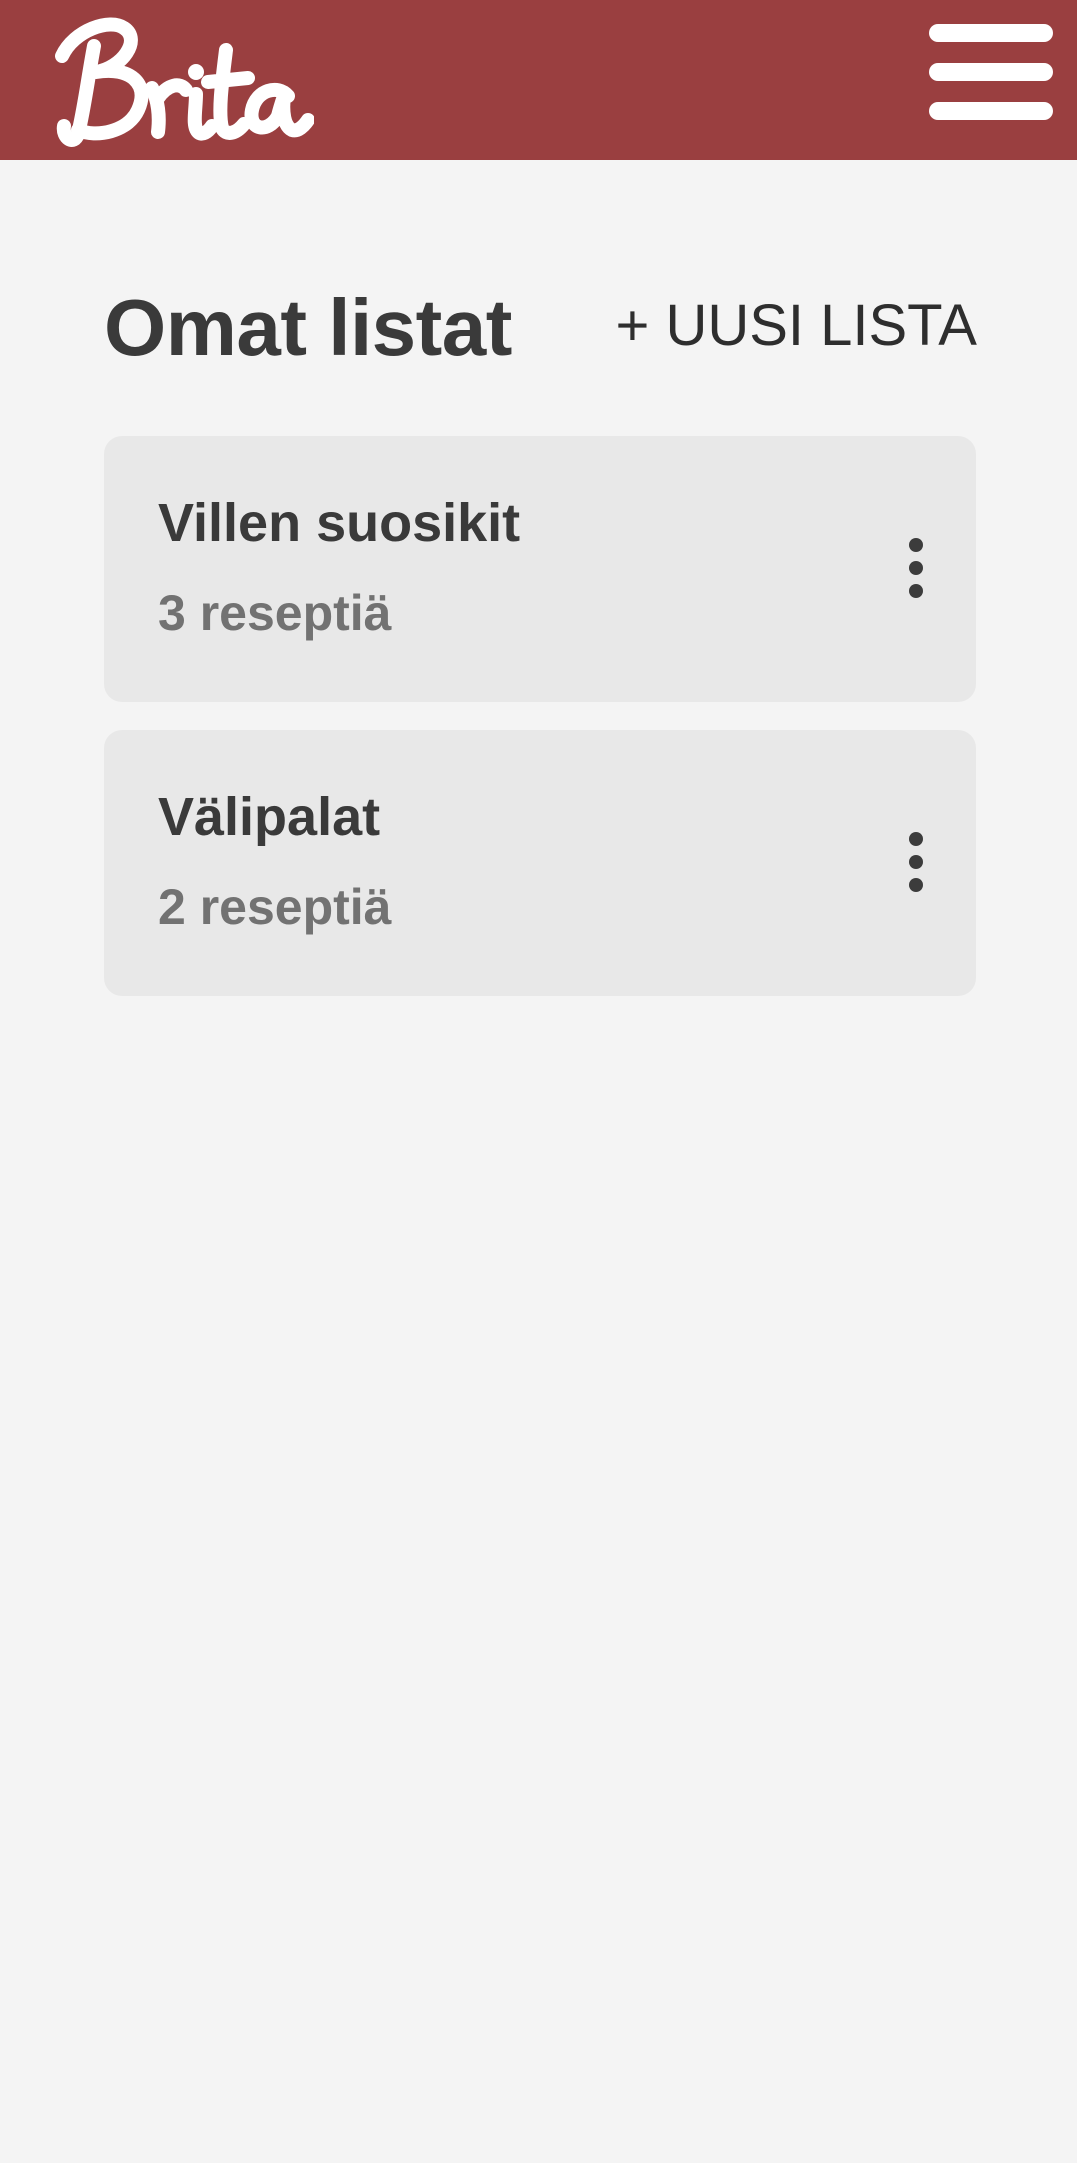  What do you see at coordinates (275, 613) in the screenshot?
I see `list-card-recipe-count: 3 reseptiä` at bounding box center [275, 613].